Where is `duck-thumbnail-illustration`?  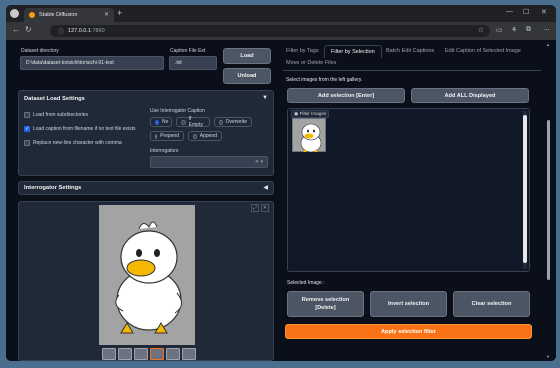
duck-thumbnail-illustration is located at coordinates (311, 138).